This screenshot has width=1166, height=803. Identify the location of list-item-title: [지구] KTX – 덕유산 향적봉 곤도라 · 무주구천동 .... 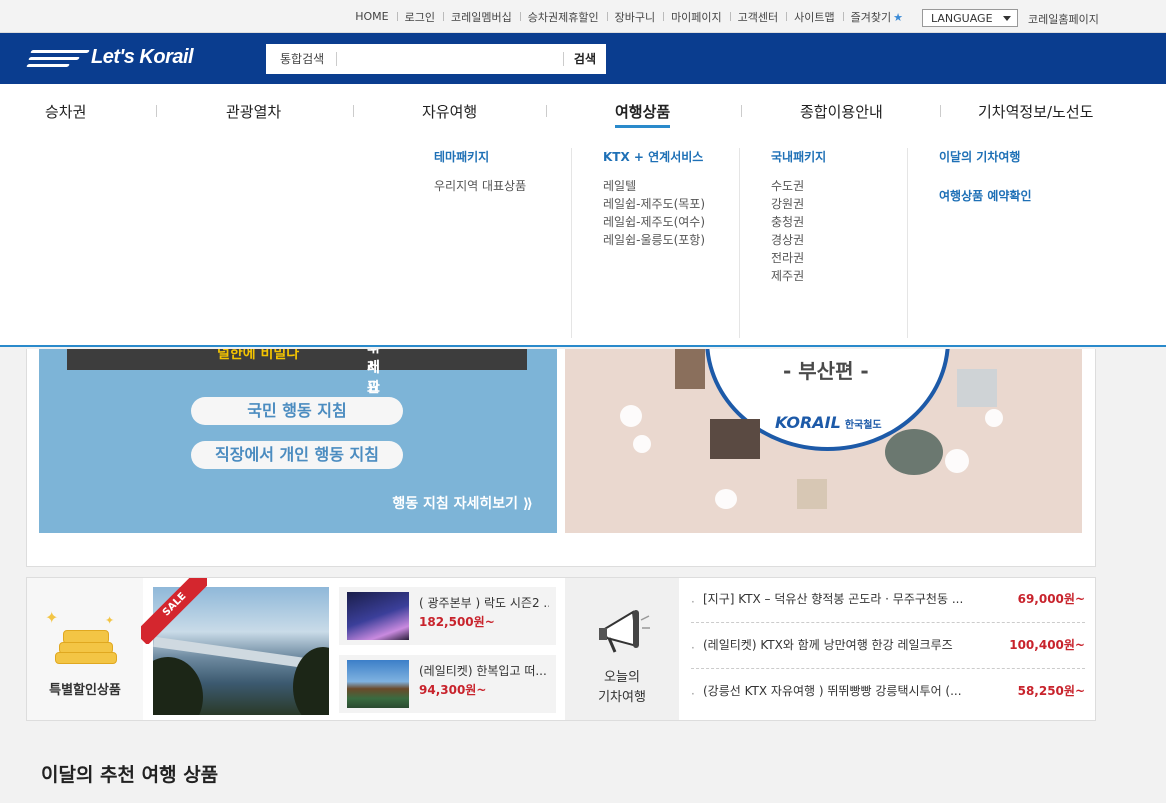
(833, 599).